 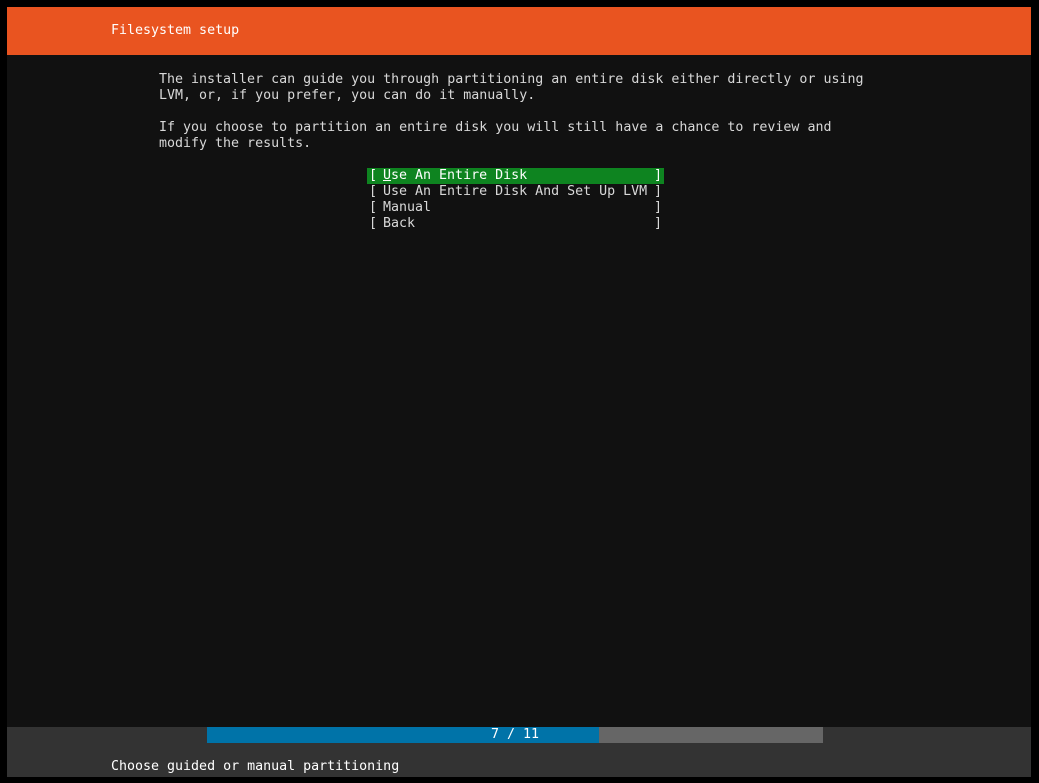 What do you see at coordinates (175, 30) in the screenshot?
I see `page-title: Filesystem setup` at bounding box center [175, 30].